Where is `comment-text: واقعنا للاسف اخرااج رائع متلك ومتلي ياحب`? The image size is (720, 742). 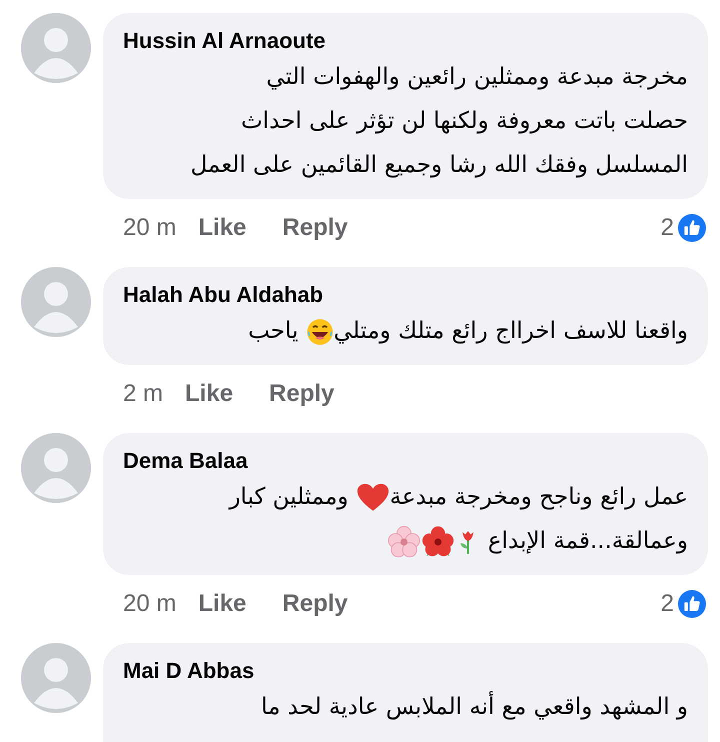 comment-text: واقعنا للاسف اخرااج رائع متلك ومتلي ياحب is located at coordinates (467, 332).